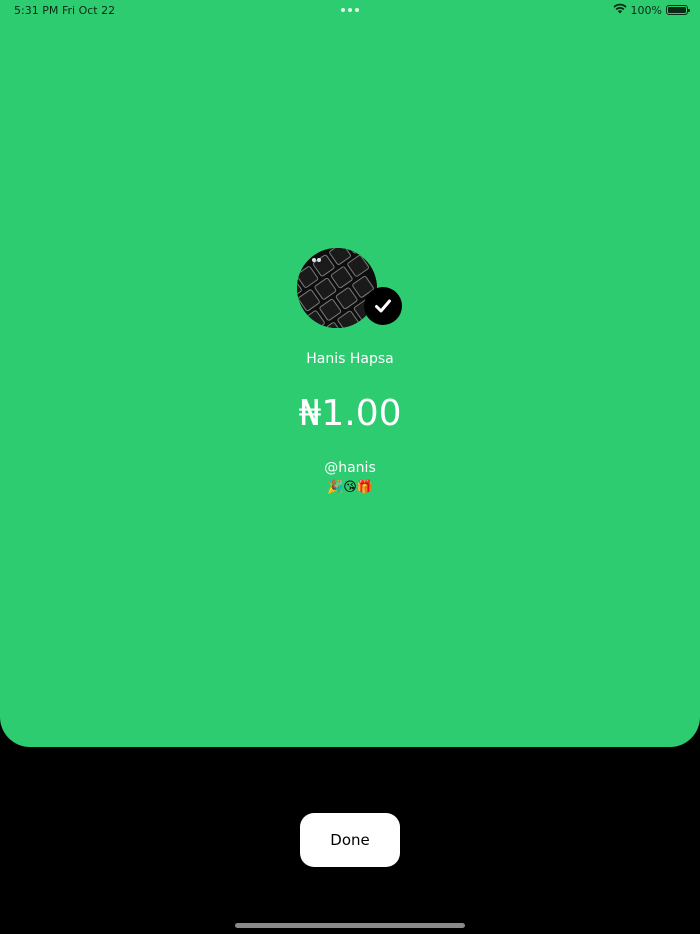 The image size is (700, 934). What do you see at coordinates (89, 10) in the screenshot?
I see `status-date: Fri Oct 22` at bounding box center [89, 10].